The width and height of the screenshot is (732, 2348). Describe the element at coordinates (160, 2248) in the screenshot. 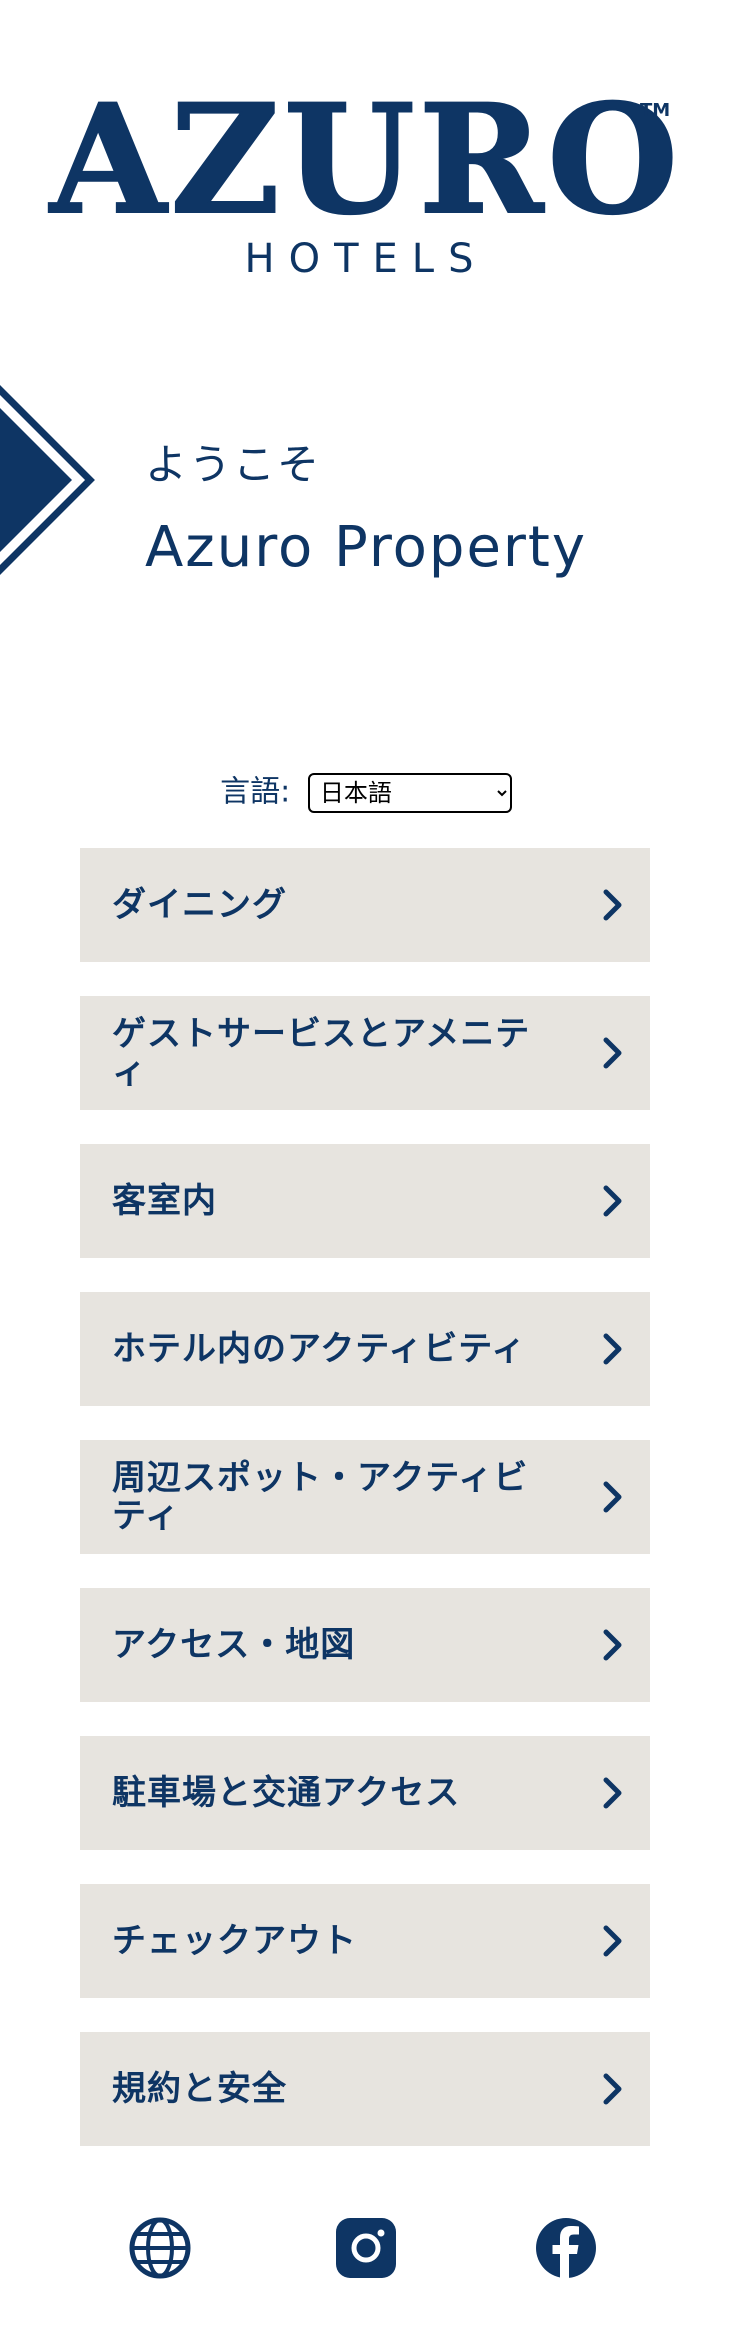

I see `globe-icon` at that location.